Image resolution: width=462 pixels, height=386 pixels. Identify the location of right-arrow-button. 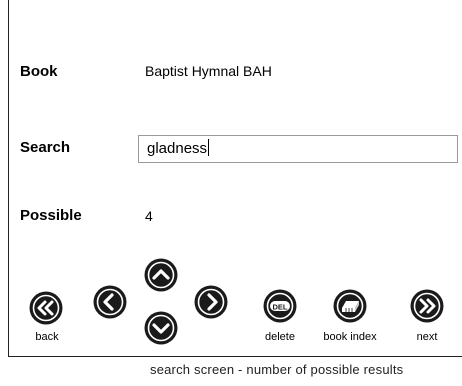
(211, 302).